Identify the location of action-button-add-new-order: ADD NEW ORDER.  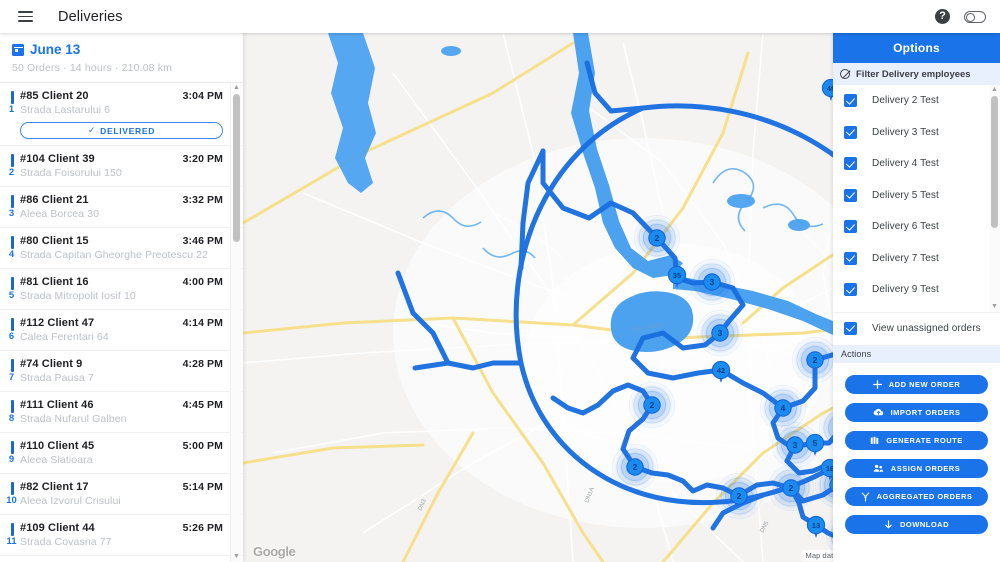
(916, 384).